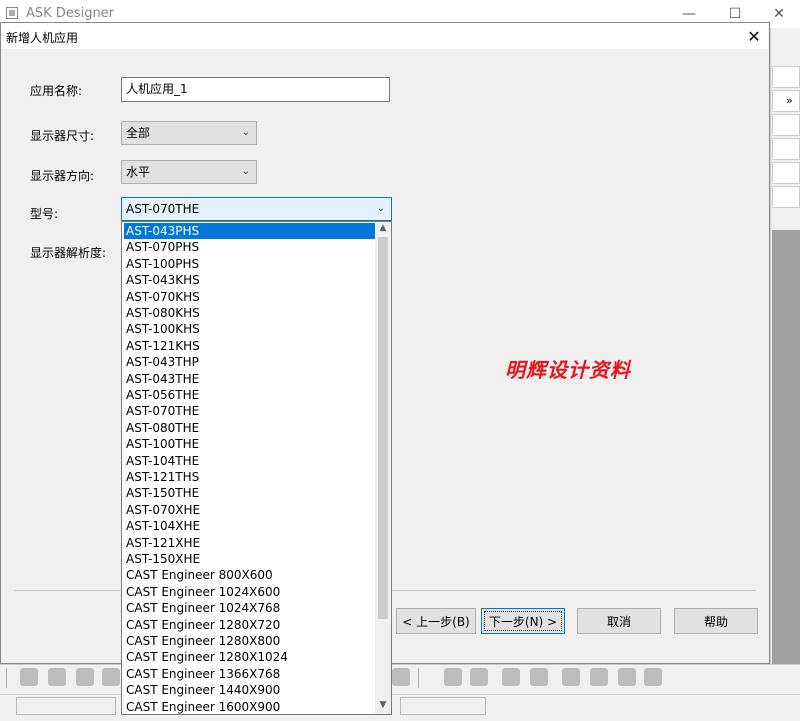 This screenshot has width=800, height=721. Describe the element at coordinates (62, 176) in the screenshot. I see `display-orientation-label: 显示器方向:` at that location.